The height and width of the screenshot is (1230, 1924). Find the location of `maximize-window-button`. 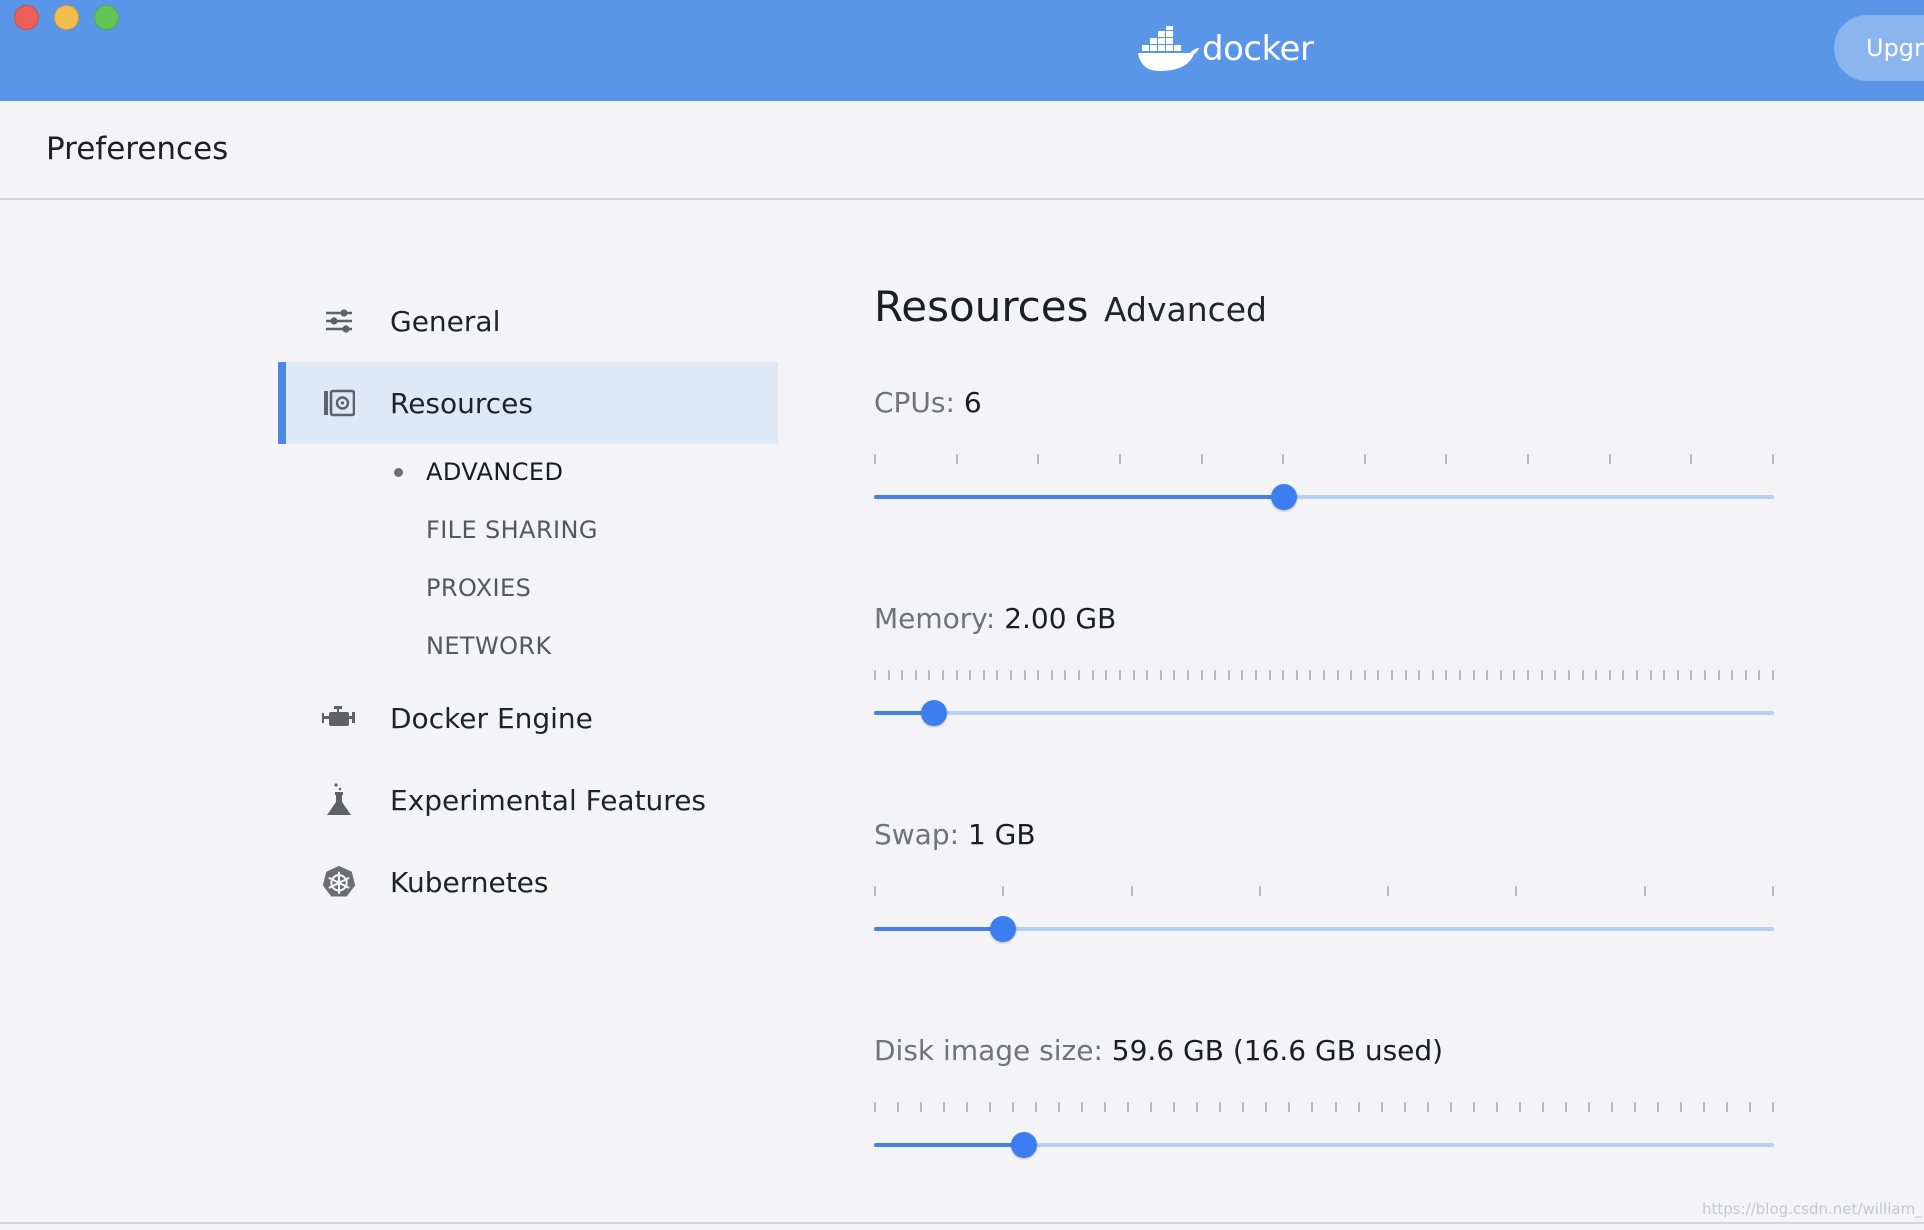

maximize-window-button is located at coordinates (106, 17).